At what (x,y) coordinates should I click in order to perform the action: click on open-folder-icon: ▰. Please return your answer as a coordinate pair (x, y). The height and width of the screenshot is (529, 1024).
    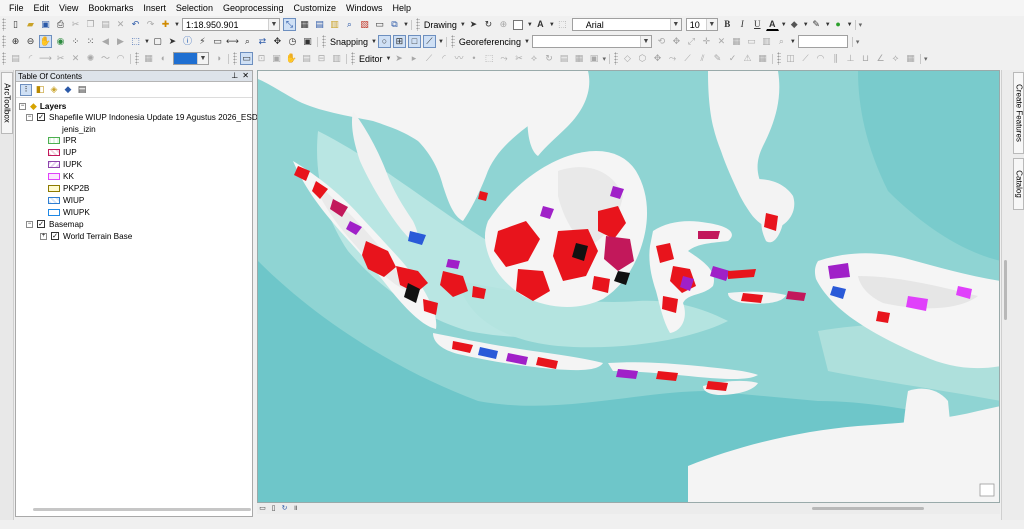
    Looking at the image, I should click on (30, 24).